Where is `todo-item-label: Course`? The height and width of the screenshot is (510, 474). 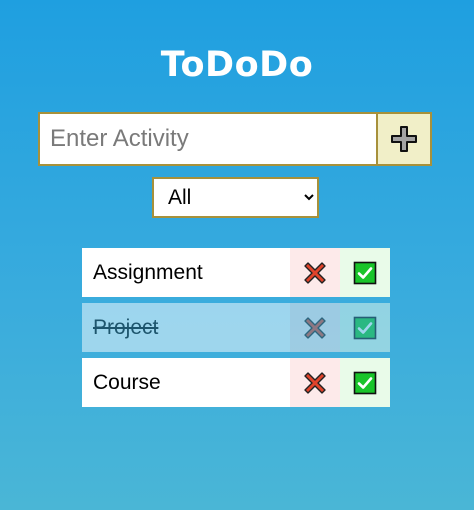 todo-item-label: Course is located at coordinates (127, 382).